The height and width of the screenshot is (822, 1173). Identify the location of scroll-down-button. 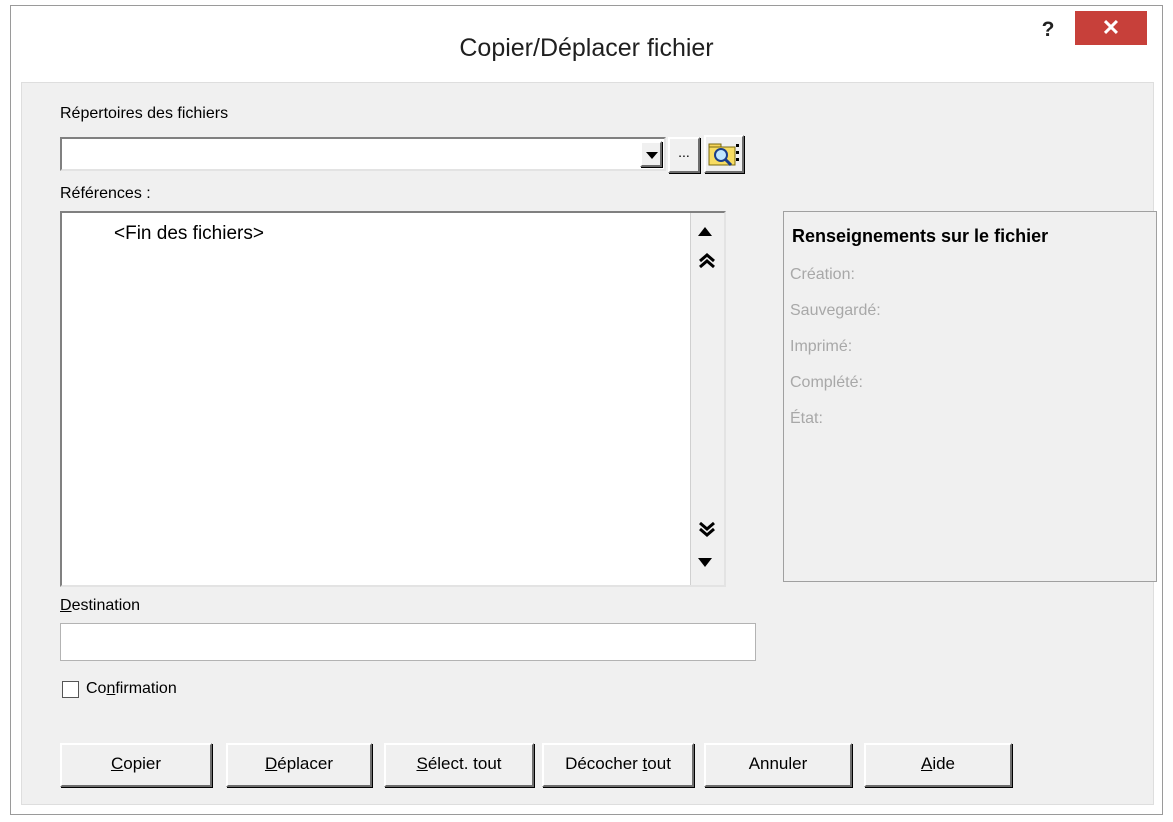
(707, 563).